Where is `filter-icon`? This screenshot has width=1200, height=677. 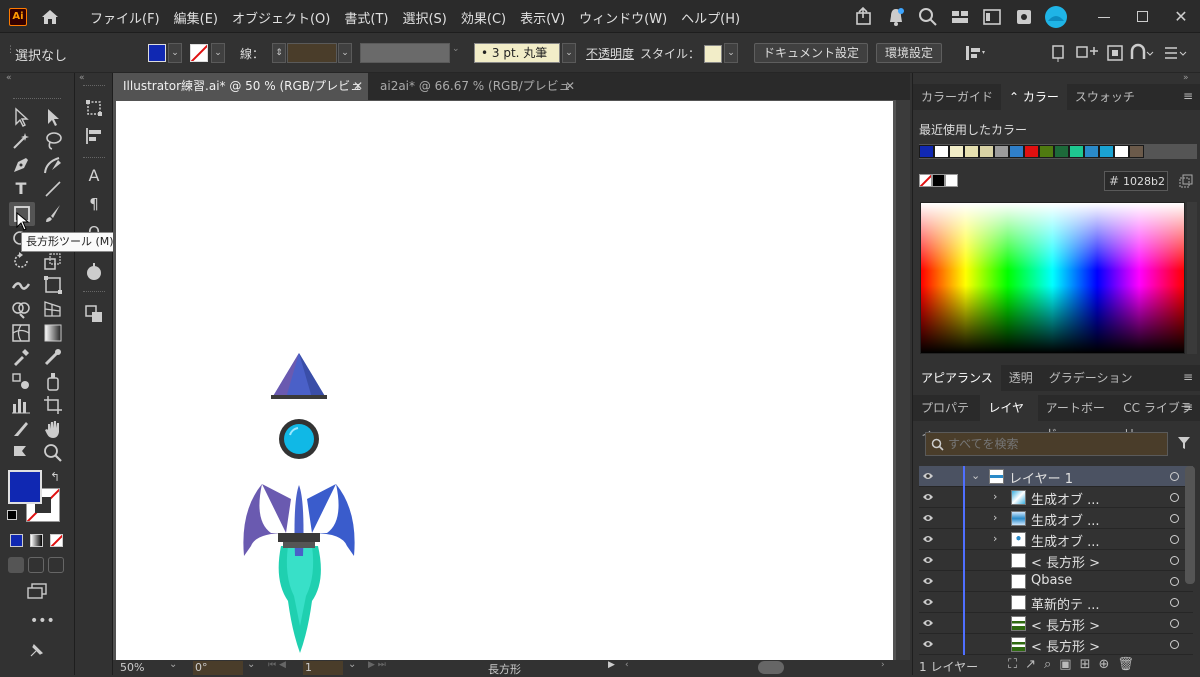
filter-icon is located at coordinates (1184, 443).